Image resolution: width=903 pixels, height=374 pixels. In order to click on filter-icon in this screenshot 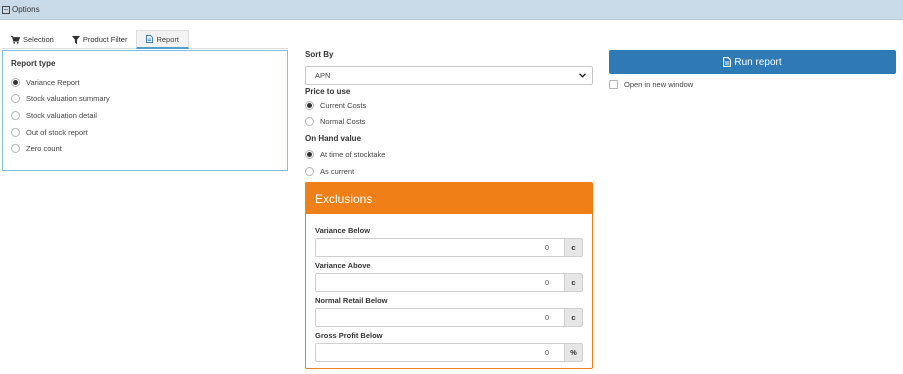, I will do `click(75, 39)`.